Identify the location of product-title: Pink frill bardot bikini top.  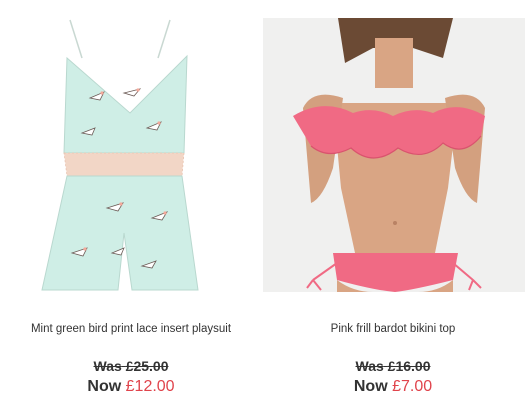
(393, 329).